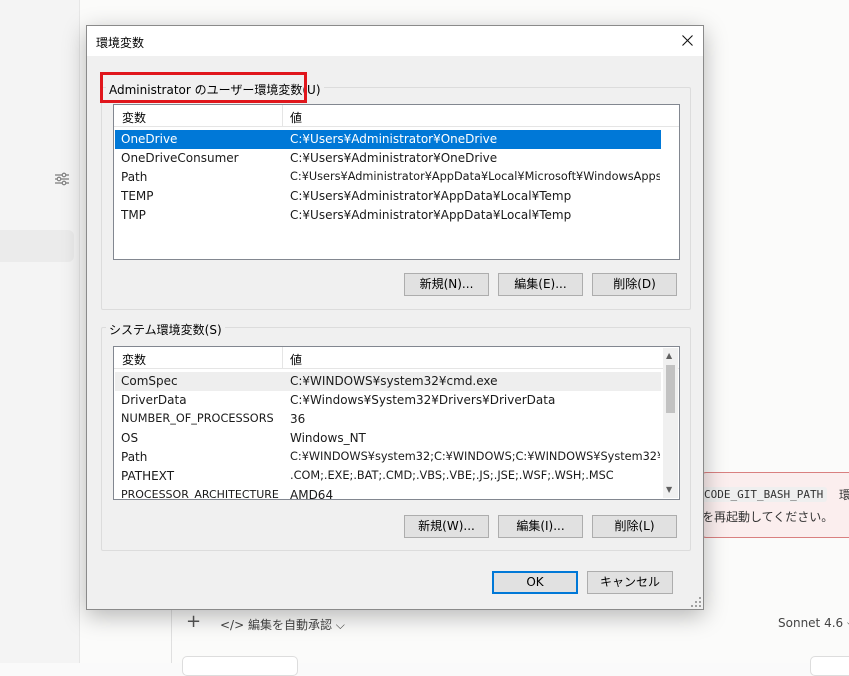 This screenshot has height=676, width=849. Describe the element at coordinates (312, 494) in the screenshot. I see `row-value: AMD64` at that location.